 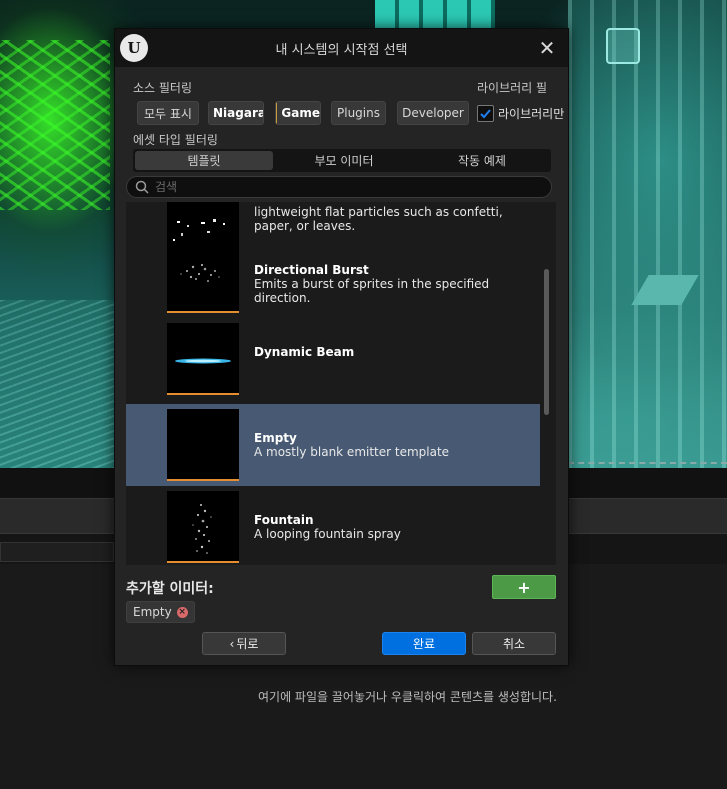 What do you see at coordinates (232, 643) in the screenshot?
I see `chevron-left-icon: ‹` at bounding box center [232, 643].